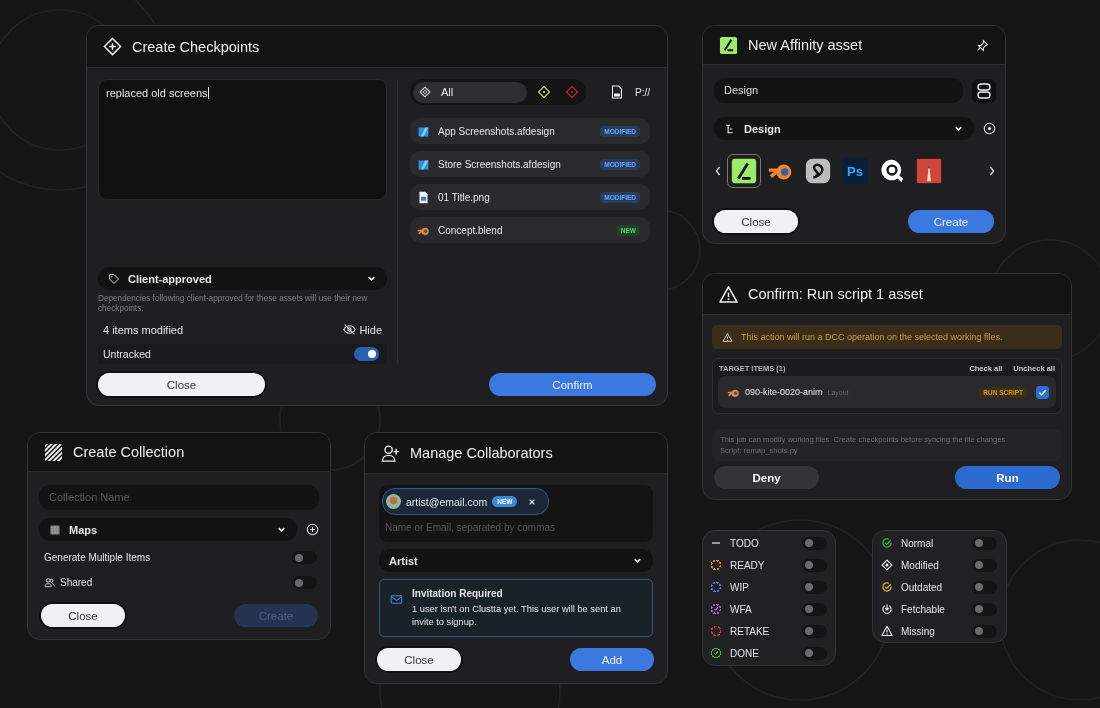 Image resolution: width=1100 pixels, height=708 pixels. What do you see at coordinates (805, 45) in the screenshot?
I see `dialog-title: New Affinity asset` at bounding box center [805, 45].